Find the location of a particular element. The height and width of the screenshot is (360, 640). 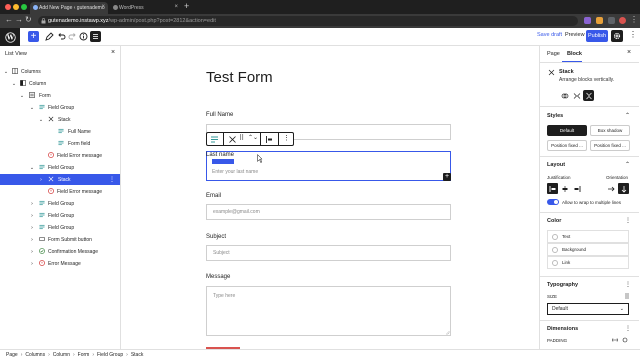

list-item-confirmation: › Confirmation Message is located at coordinates (60, 251).